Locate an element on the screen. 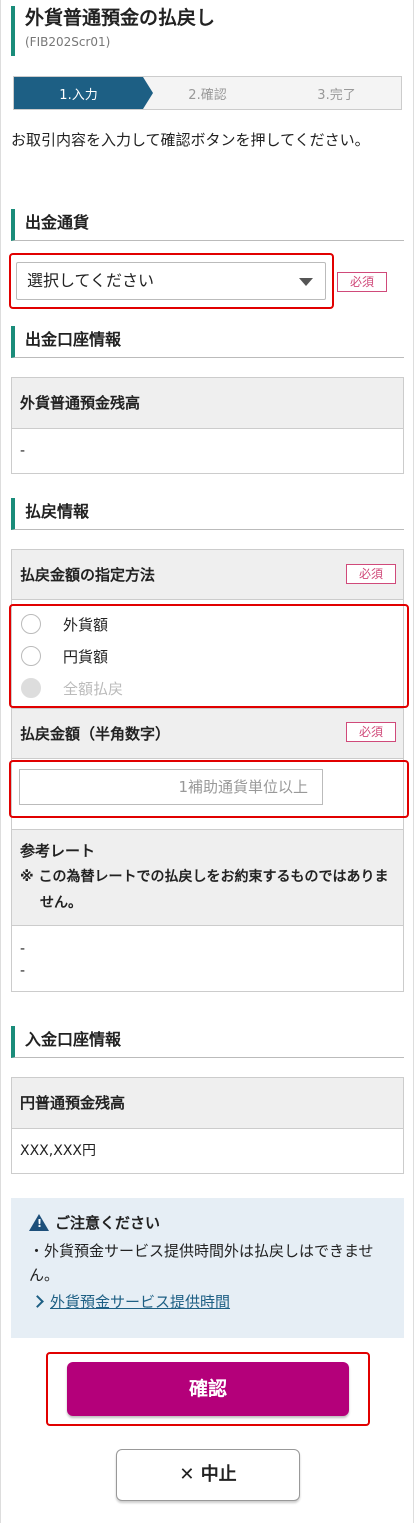 Image resolution: width=414 pixels, height=1523 pixels. refund-amount-input: 1補助通貨単位以上 is located at coordinates (171, 787).